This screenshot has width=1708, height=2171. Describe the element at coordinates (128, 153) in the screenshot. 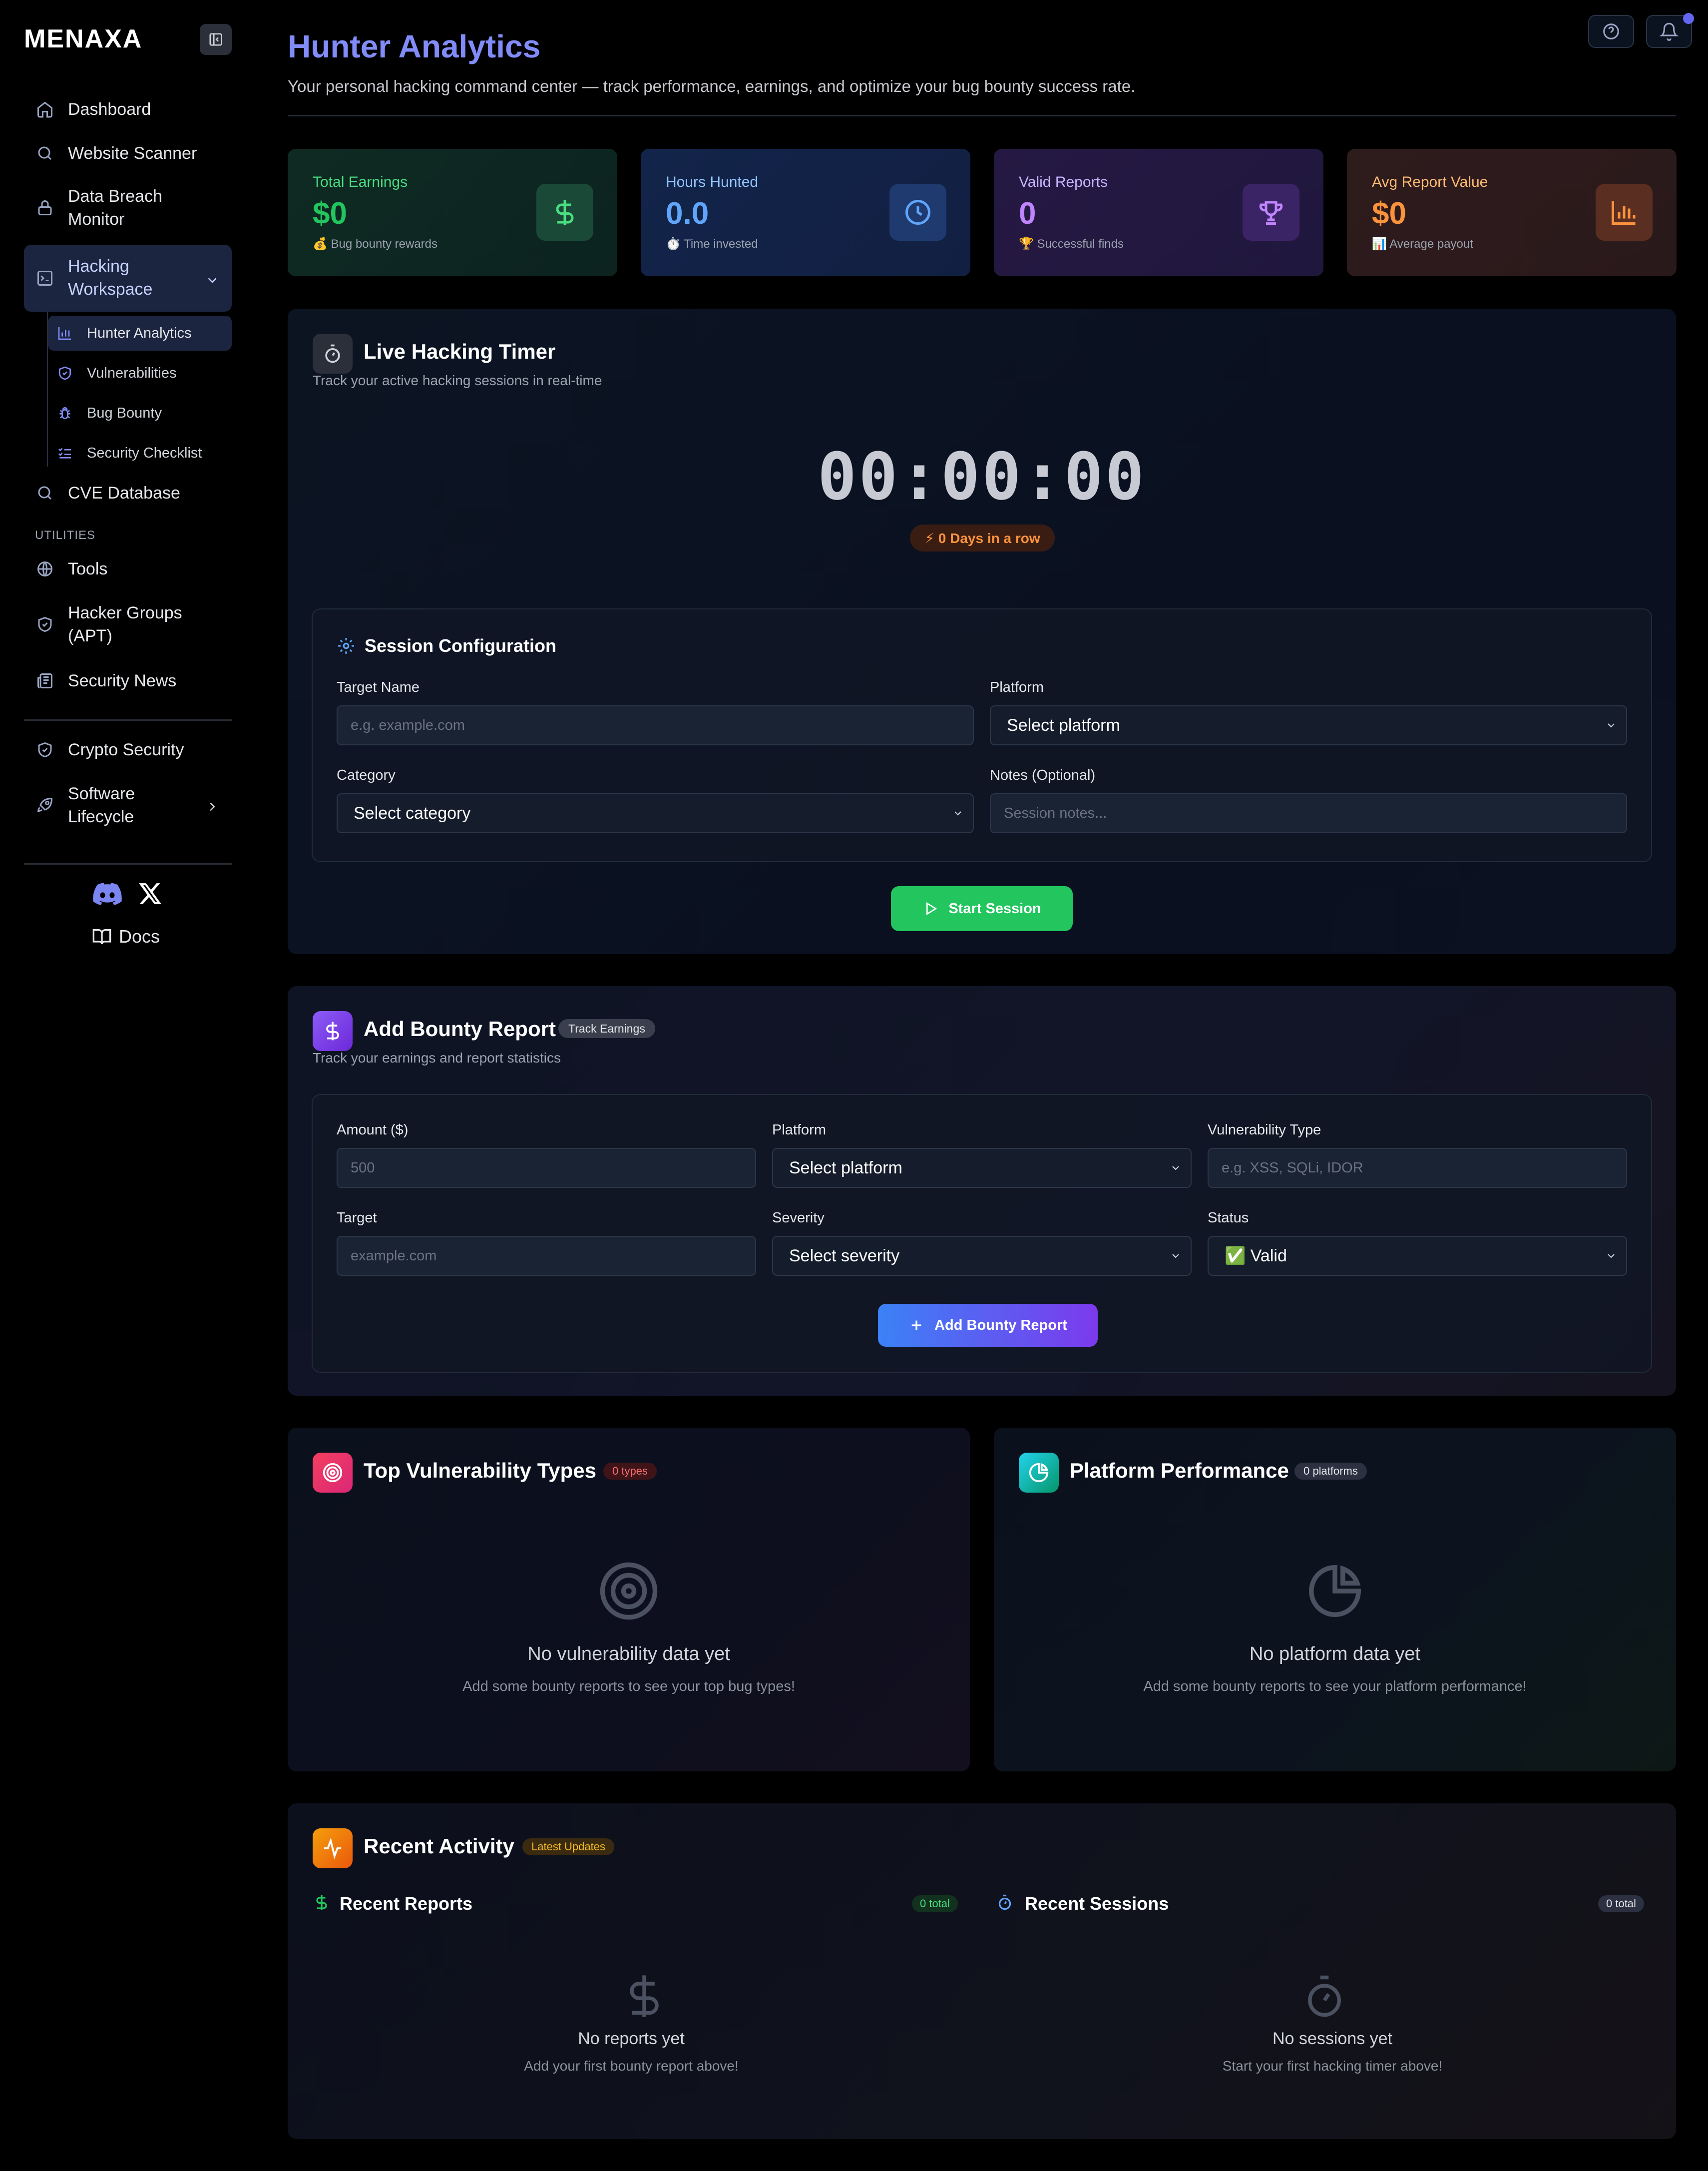

I see `sidebar-item-website-scanner: Website Scanner` at that location.